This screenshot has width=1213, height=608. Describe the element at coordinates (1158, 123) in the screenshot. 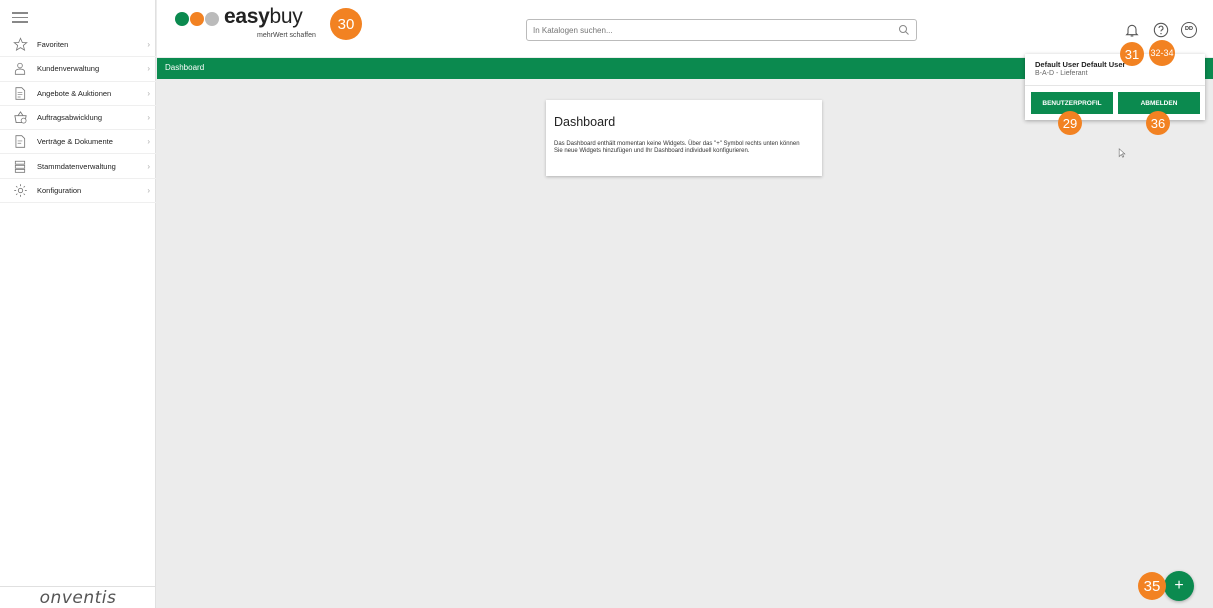

I see `annotation-marker-36: 36` at that location.